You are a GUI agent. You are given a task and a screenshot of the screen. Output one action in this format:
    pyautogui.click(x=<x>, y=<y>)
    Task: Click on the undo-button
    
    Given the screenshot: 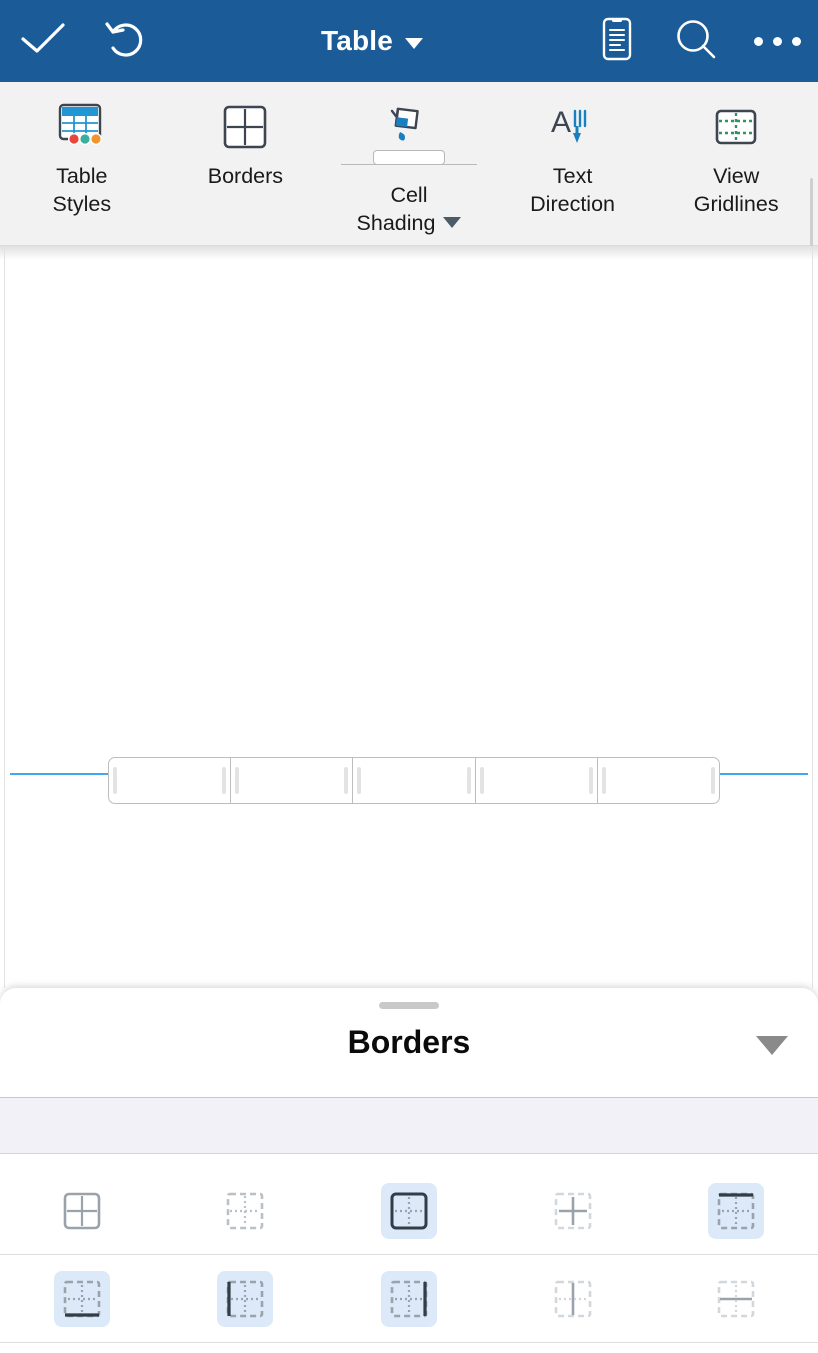 What is the action you would take?
    pyautogui.click(x=126, y=41)
    